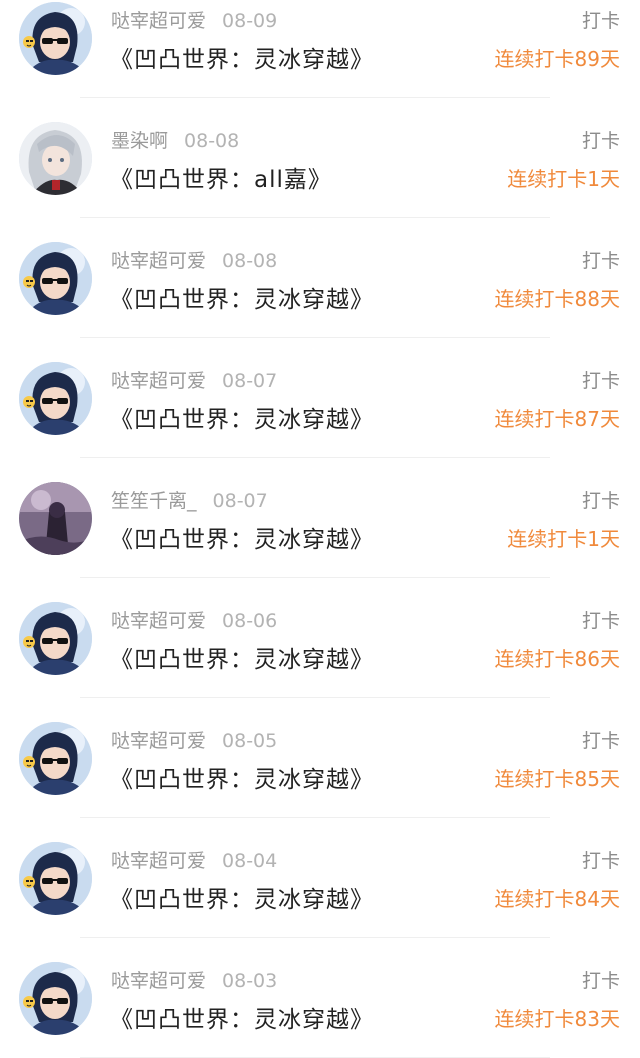 This screenshot has height=1058, width=640. Describe the element at coordinates (221, 177) in the screenshot. I see `book-title: 《凹凸世界：all嘉》` at that location.